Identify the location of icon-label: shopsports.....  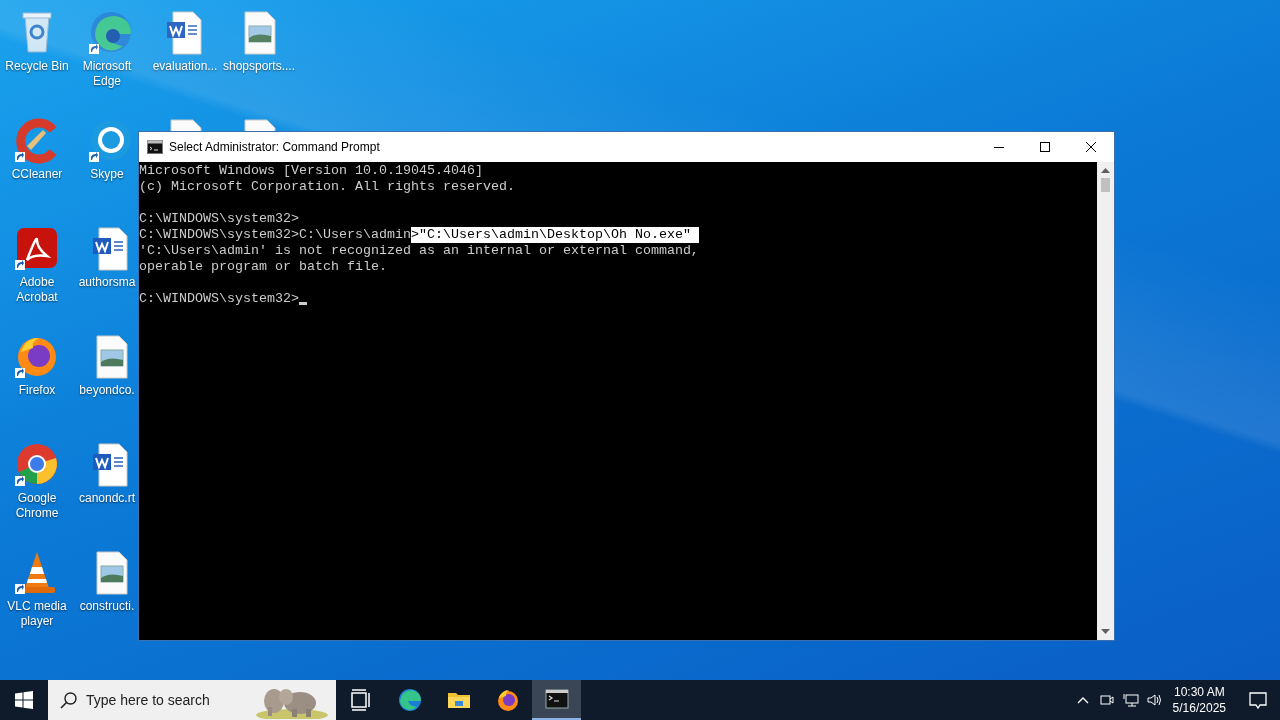
(258, 66).